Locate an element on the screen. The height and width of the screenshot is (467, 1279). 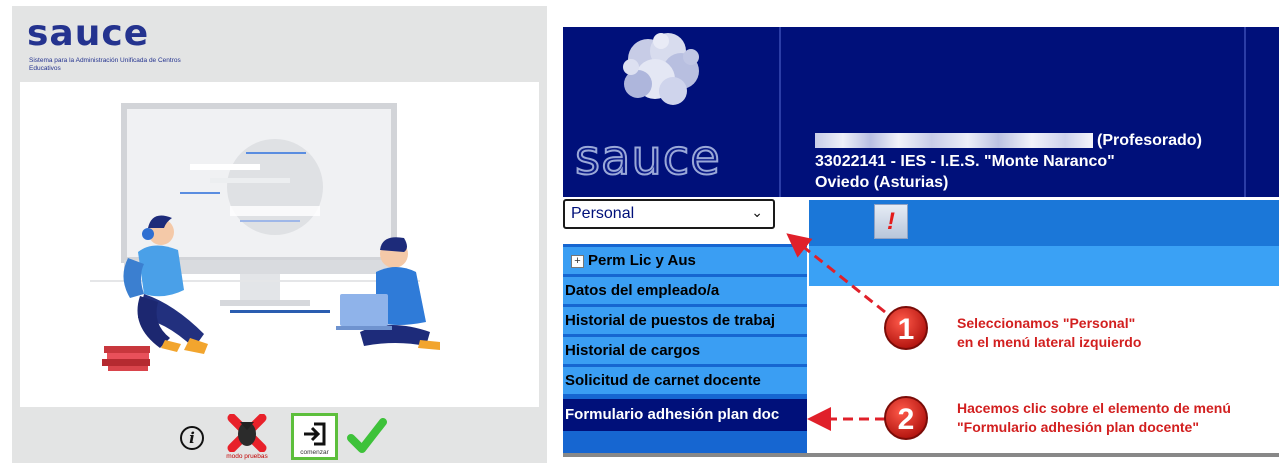
annotation-1-line2: en el menú lateral izquierdo is located at coordinates (1049, 342).